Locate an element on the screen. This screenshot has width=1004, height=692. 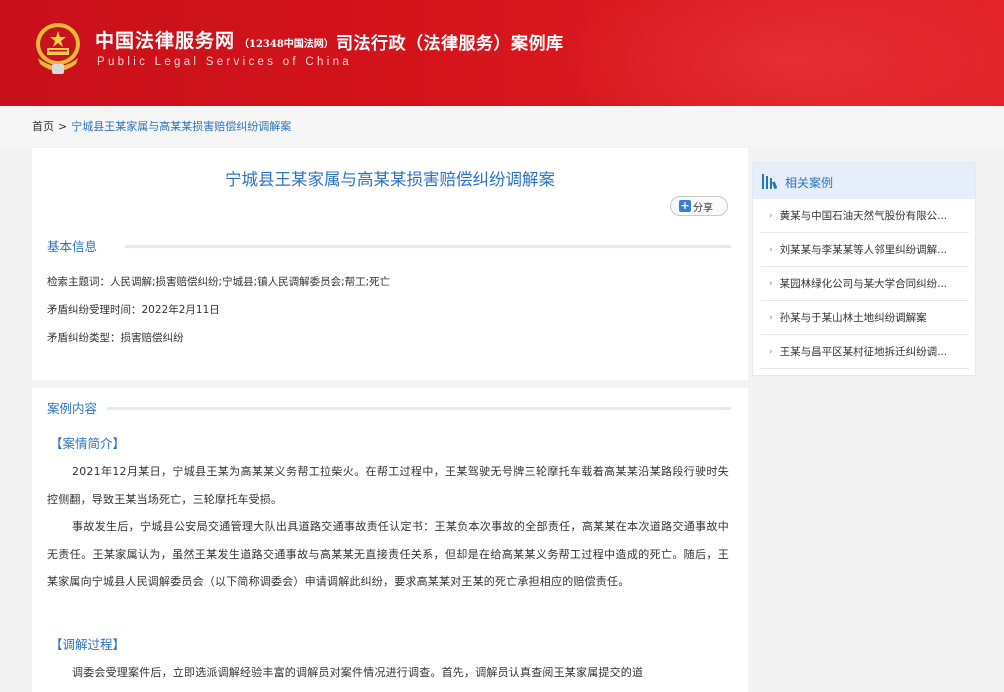
section-title: 司法行政（法律服务）案例库 is located at coordinates (450, 41).